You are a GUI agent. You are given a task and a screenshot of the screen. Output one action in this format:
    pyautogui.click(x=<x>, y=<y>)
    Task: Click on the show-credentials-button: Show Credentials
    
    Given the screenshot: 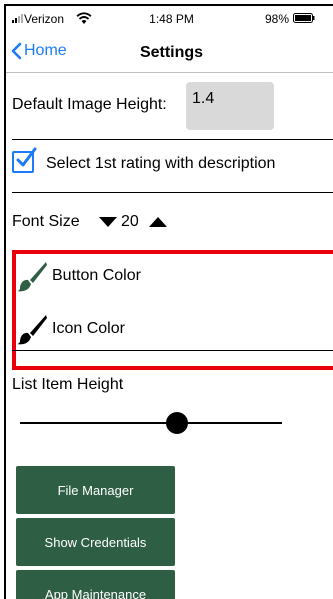 What is the action you would take?
    pyautogui.click(x=95, y=542)
    